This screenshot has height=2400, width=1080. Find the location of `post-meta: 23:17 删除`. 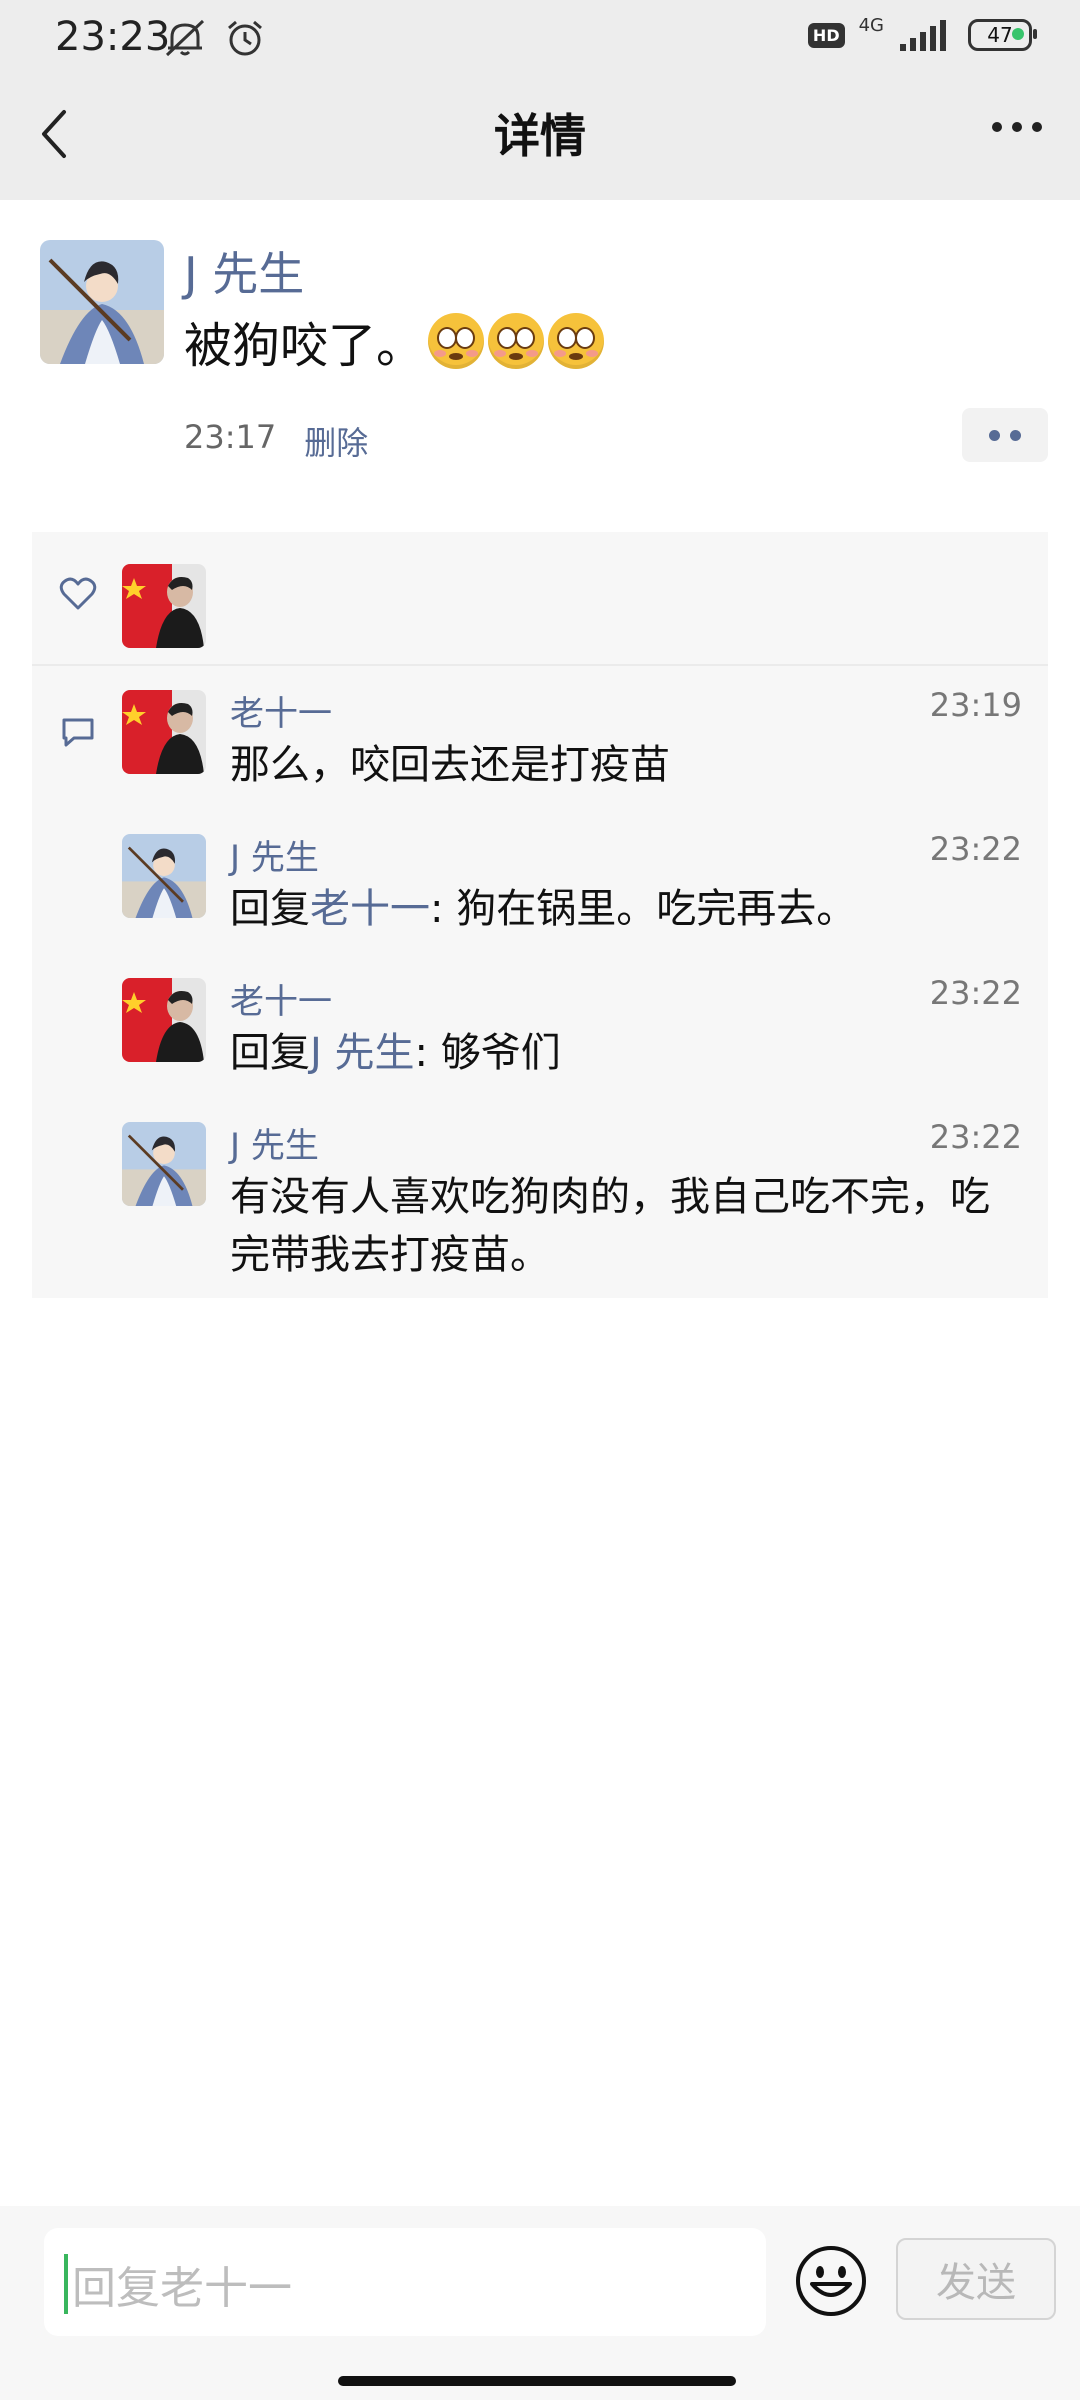

post-meta: 23:17 删除 is located at coordinates (276, 441).